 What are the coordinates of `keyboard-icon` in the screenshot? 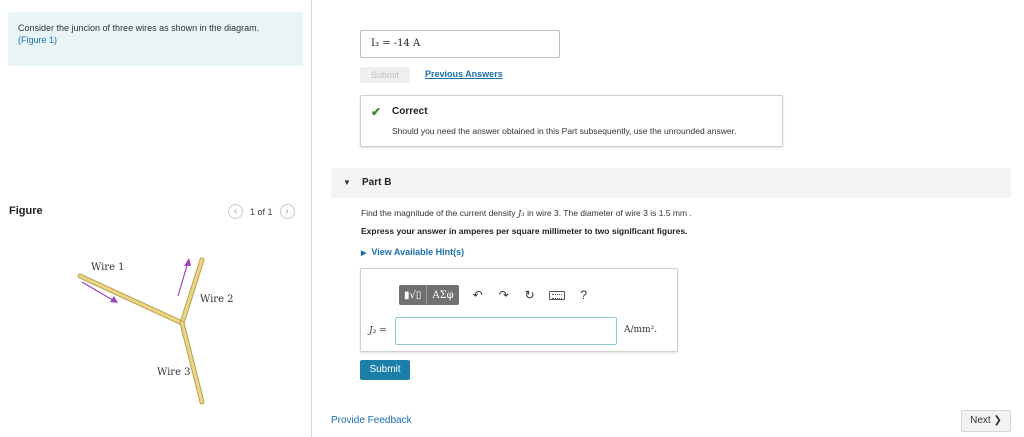 It's located at (556, 295).